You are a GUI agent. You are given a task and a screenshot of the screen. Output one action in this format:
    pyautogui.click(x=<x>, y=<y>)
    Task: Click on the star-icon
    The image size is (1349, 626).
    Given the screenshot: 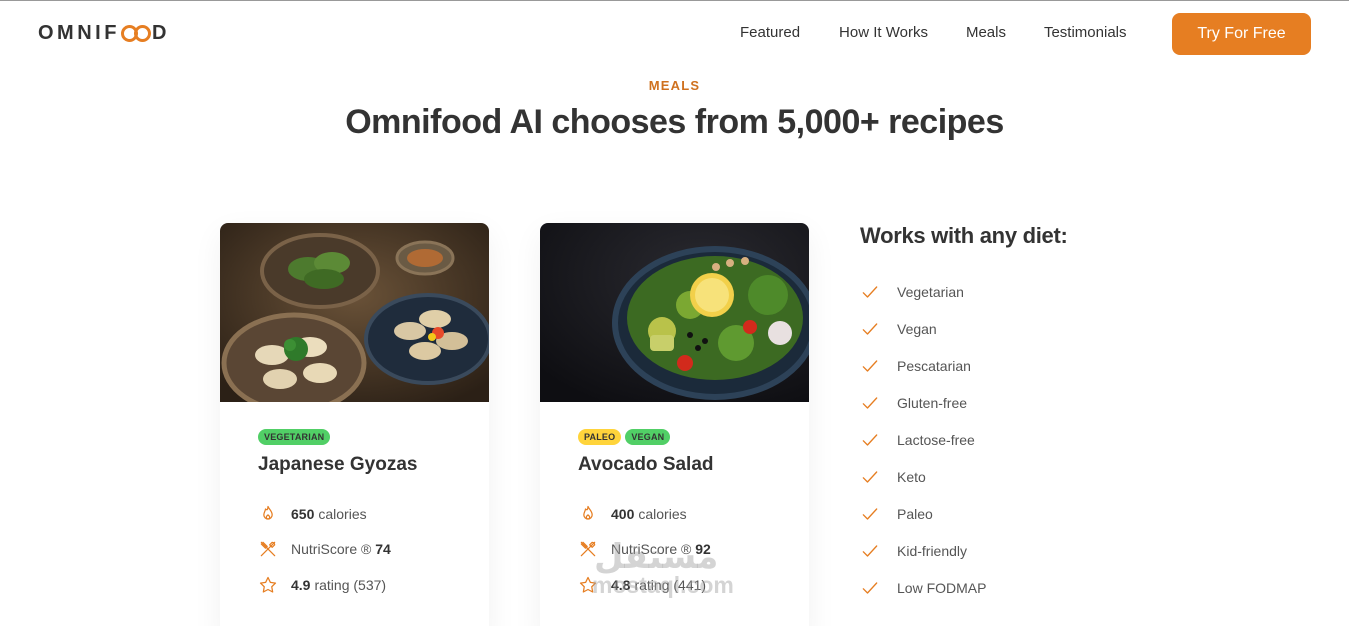 What is the action you would take?
    pyautogui.click(x=268, y=584)
    